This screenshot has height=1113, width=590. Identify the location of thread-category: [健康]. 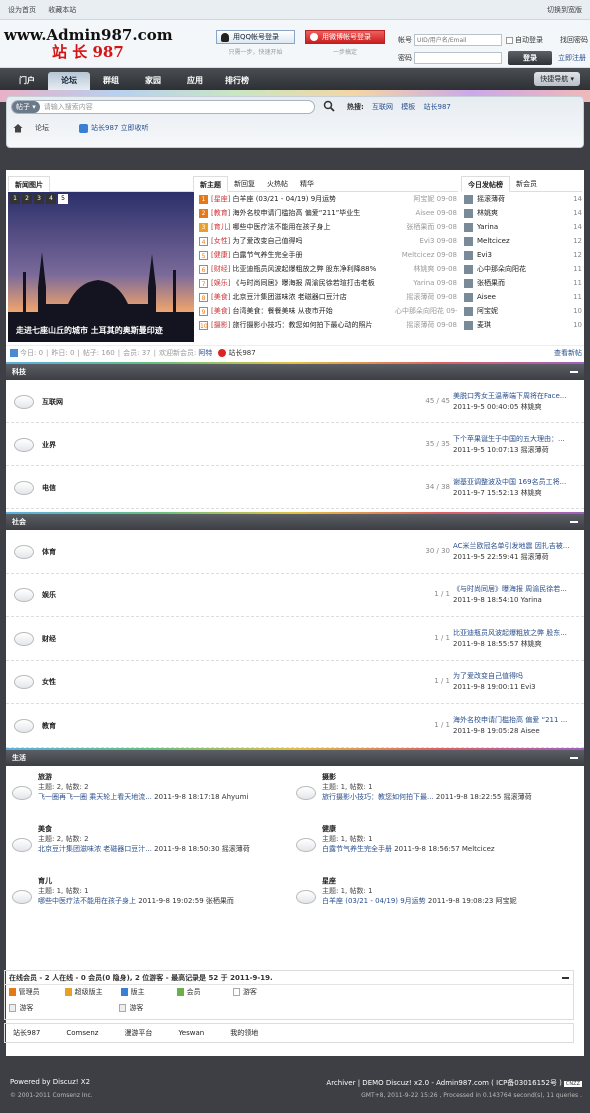
(220, 255).